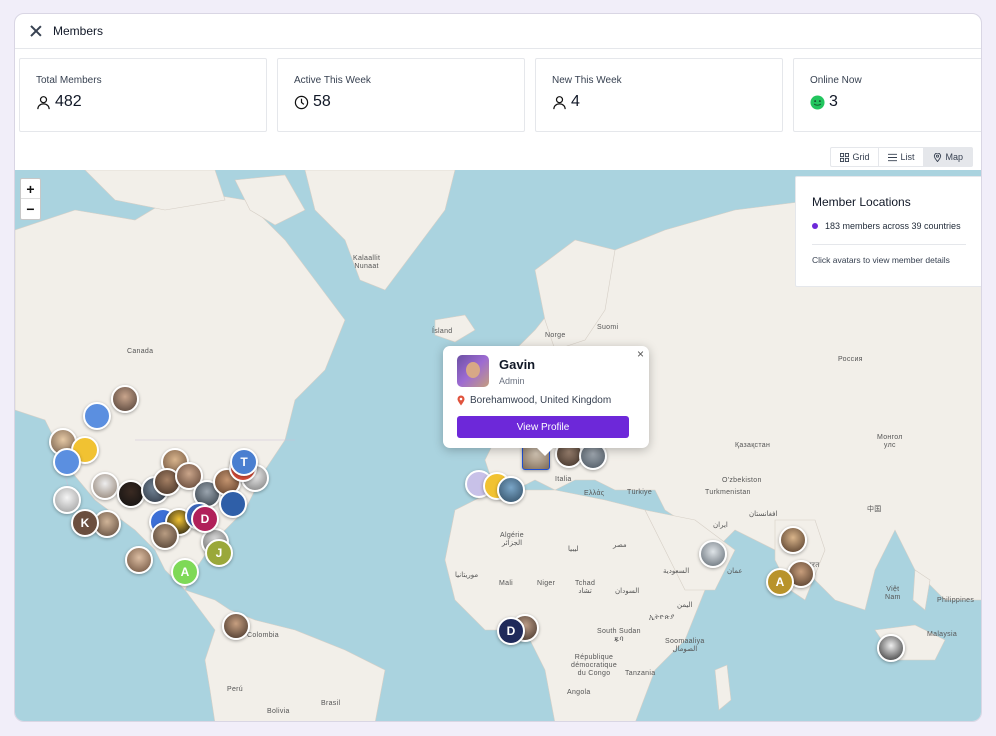 The height and width of the screenshot is (736, 996). What do you see at coordinates (322, 101) in the screenshot?
I see `stat-value: 58` at bounding box center [322, 101].